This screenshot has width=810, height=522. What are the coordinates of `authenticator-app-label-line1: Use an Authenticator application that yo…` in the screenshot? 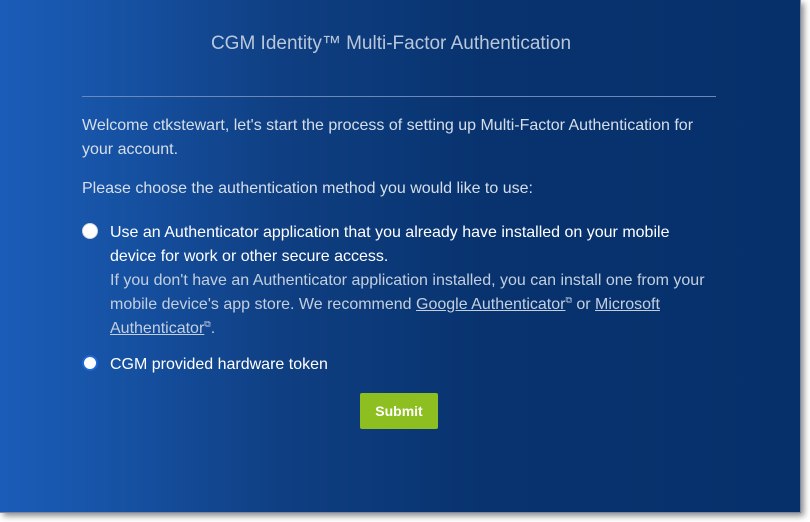 It's located at (390, 232).